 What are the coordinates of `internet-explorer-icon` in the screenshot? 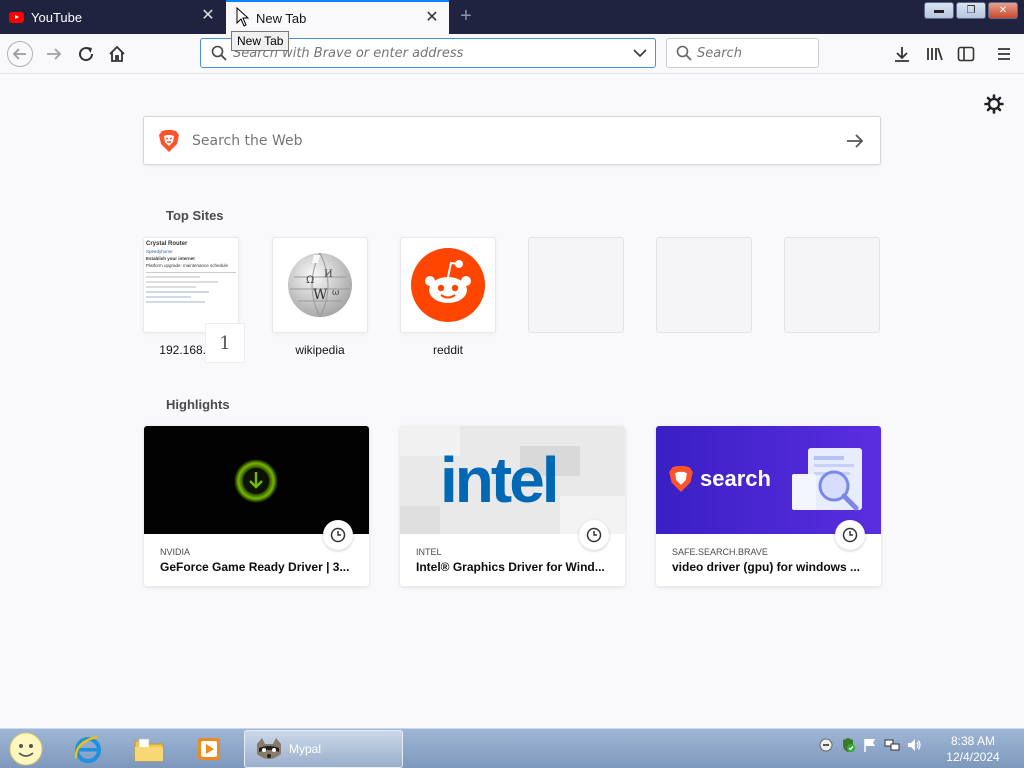 It's located at (87, 749).